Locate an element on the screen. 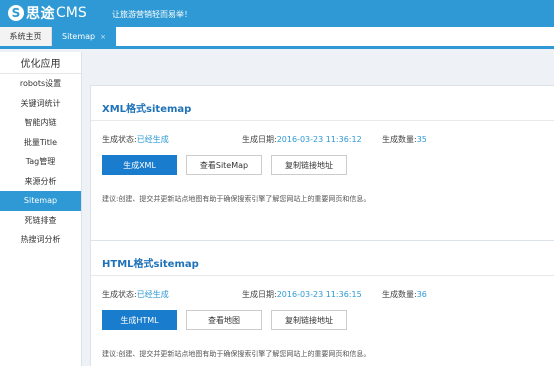 The image size is (554, 366). sidebar-title: 优化应用 is located at coordinates (40, 63).